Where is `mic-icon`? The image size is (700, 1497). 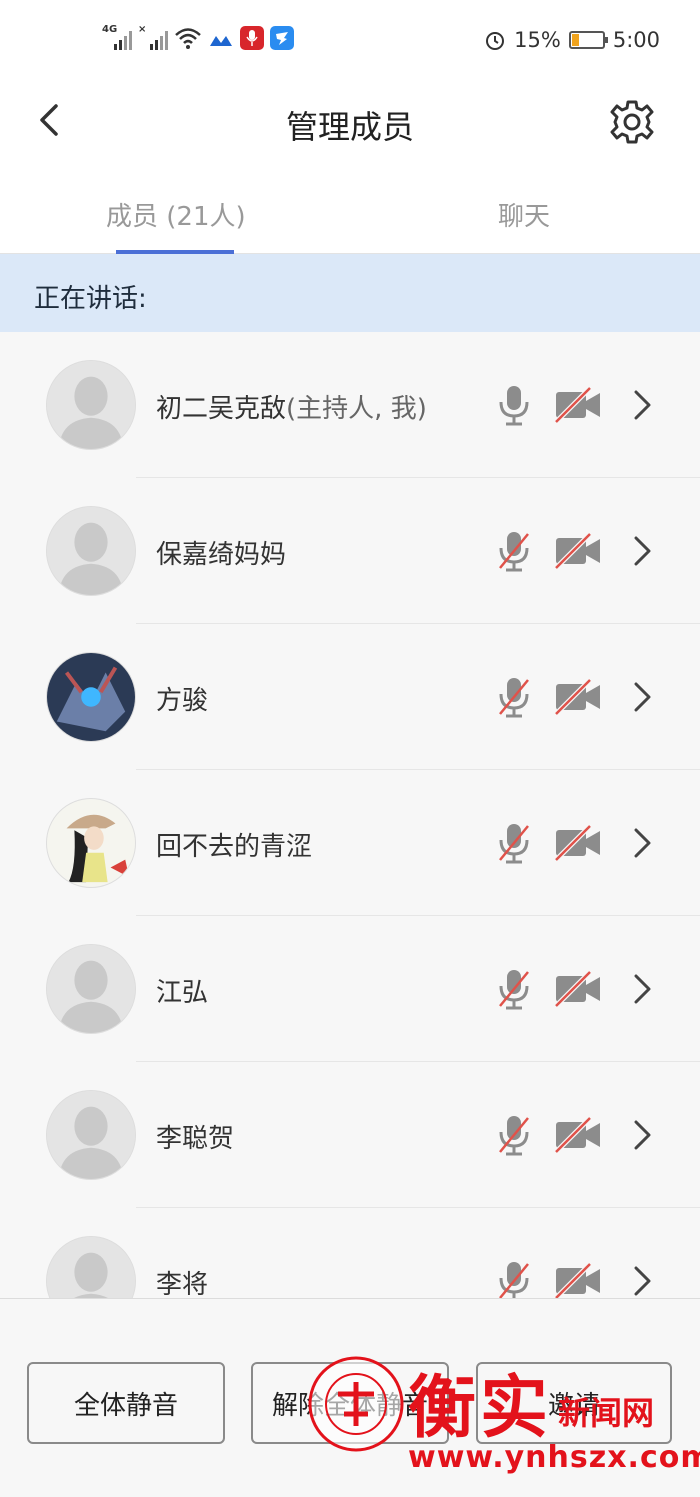 mic-icon is located at coordinates (514, 405).